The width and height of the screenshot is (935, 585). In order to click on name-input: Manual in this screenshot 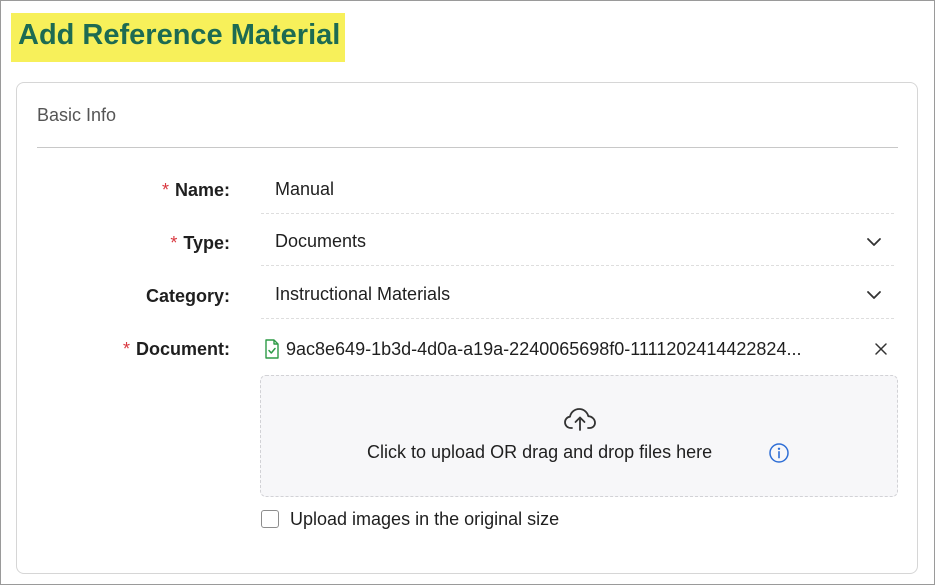, I will do `click(304, 189)`.